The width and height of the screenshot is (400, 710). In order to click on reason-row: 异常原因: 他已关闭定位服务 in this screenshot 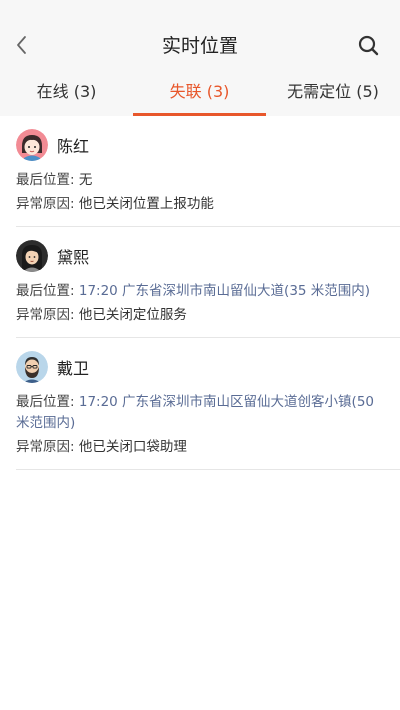, I will do `click(200, 315)`.